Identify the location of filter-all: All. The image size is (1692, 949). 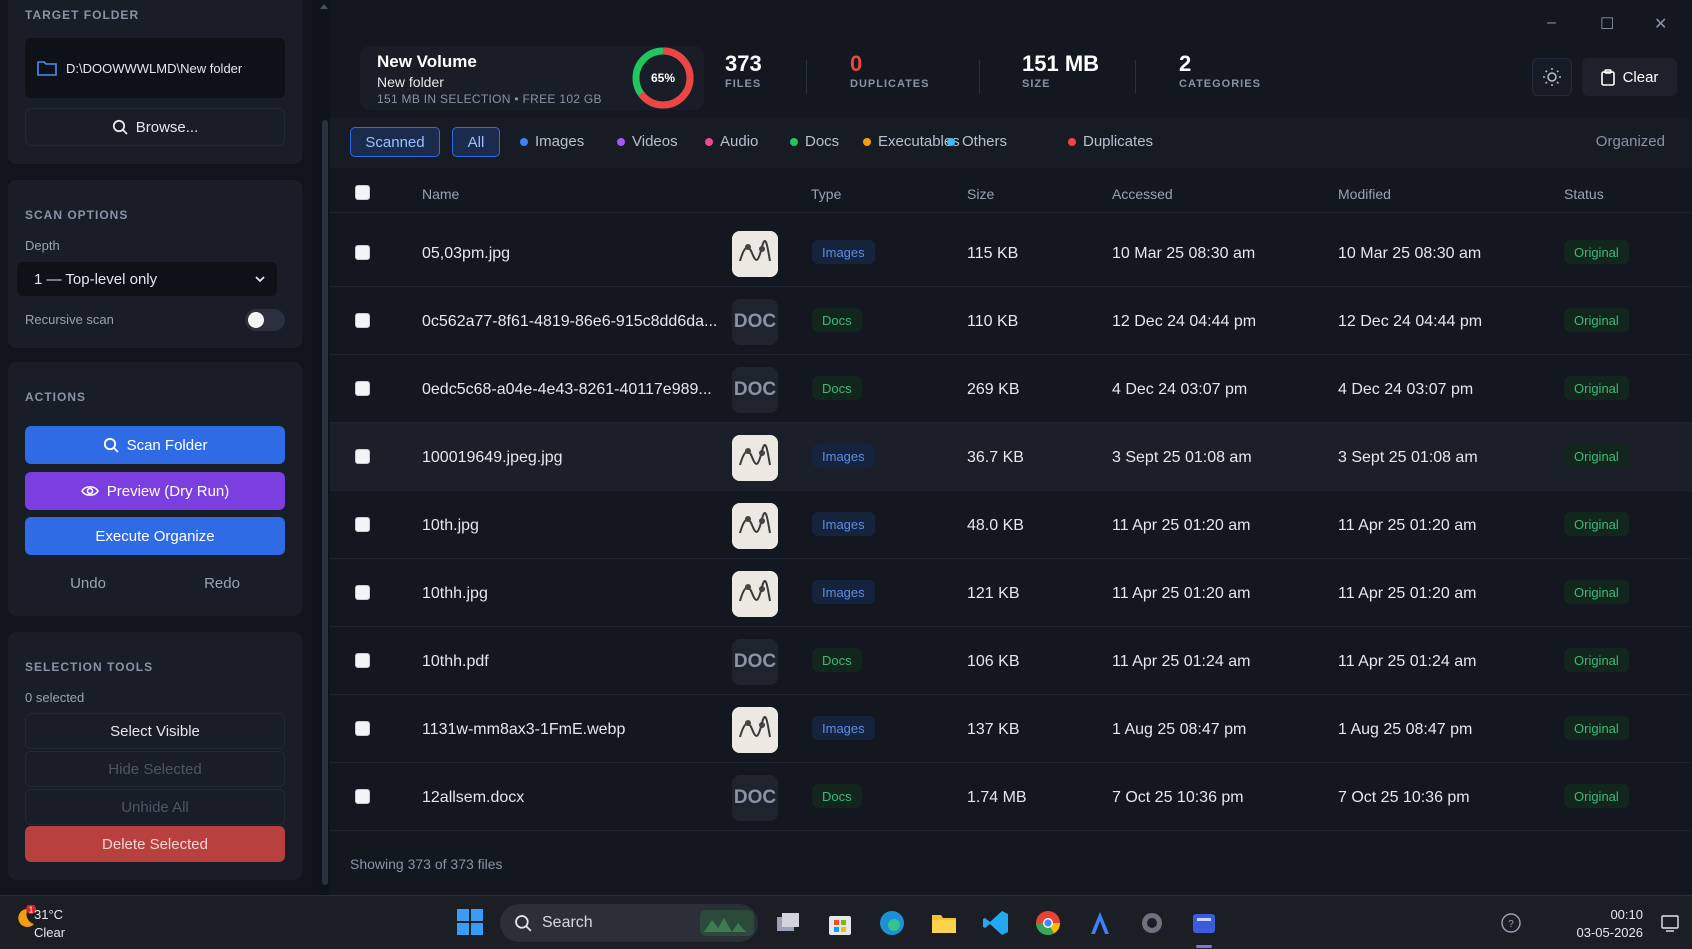
(476, 142).